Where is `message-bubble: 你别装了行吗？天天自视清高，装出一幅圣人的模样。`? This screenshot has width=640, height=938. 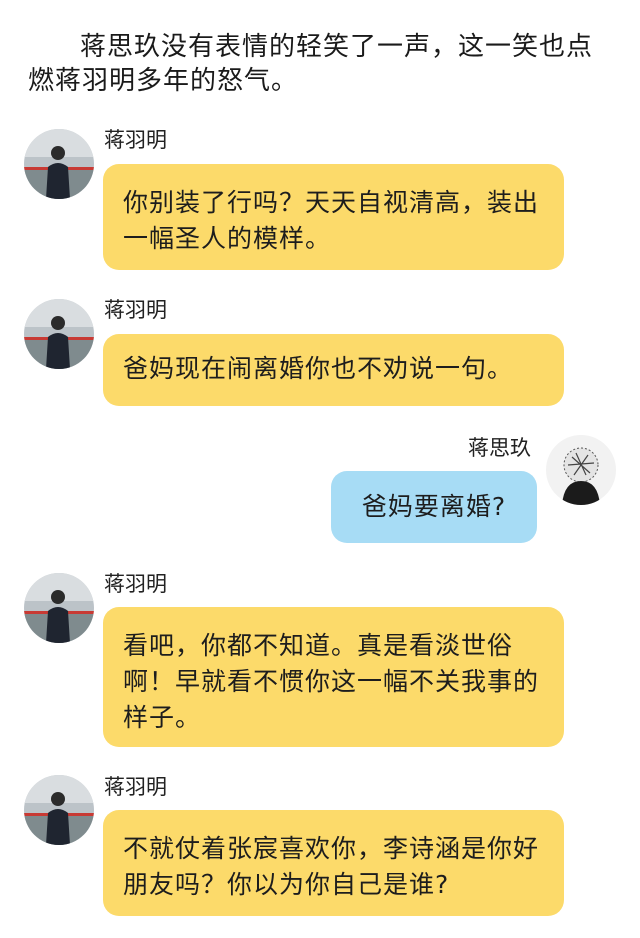
message-bubble: 你别装了行吗？天天自视清高，装出一幅圣人的模样。 is located at coordinates (333, 217).